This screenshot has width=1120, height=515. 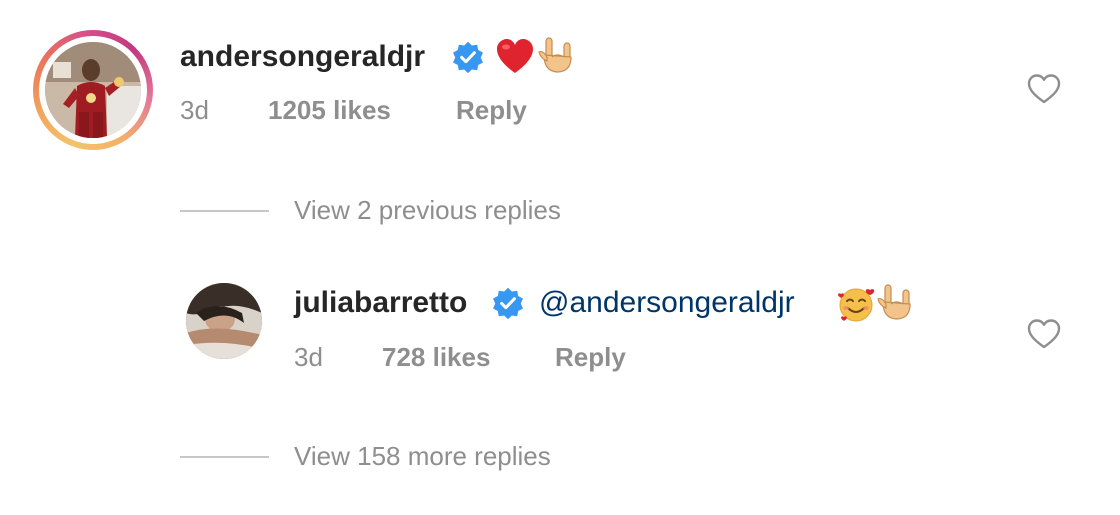 I want to click on avatar-andersongeraldjr, so click(x=93, y=90).